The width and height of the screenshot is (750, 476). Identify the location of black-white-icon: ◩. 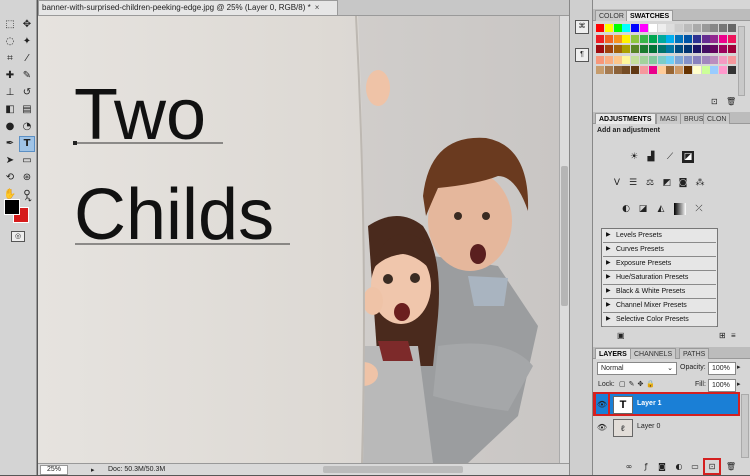
(667, 183).